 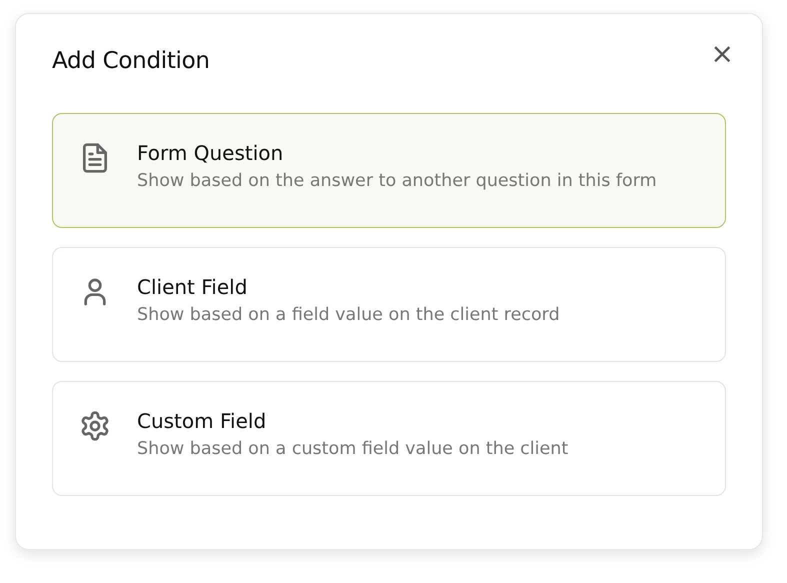 What do you see at coordinates (352, 449) in the screenshot?
I see `option-description: Show based on a custom field value on the client` at bounding box center [352, 449].